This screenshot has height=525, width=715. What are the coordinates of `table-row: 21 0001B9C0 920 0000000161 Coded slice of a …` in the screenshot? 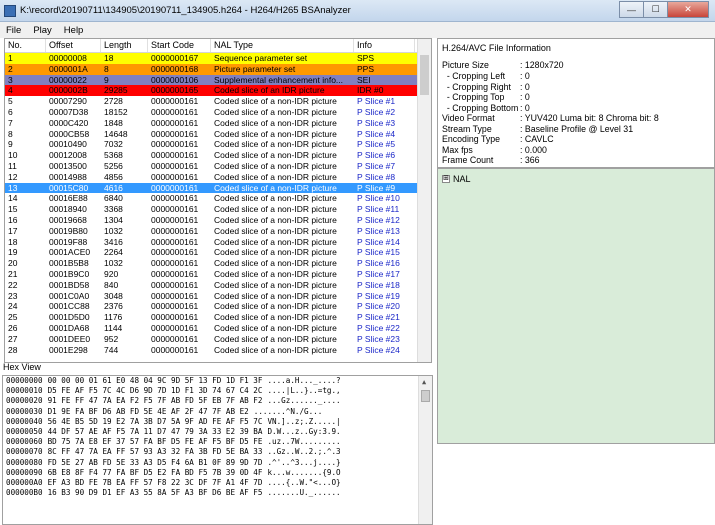 It's located at (218, 274).